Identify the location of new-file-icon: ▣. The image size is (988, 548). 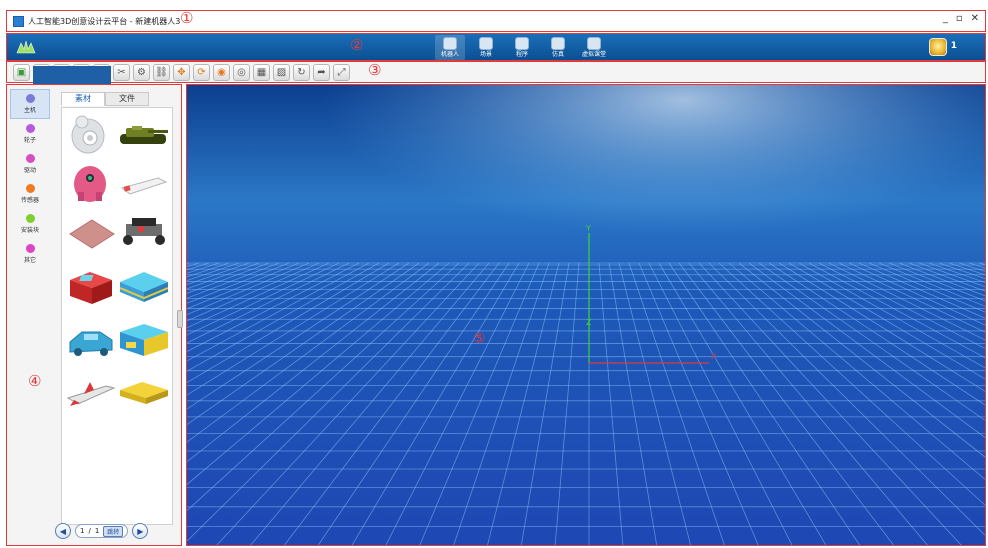
(21, 72).